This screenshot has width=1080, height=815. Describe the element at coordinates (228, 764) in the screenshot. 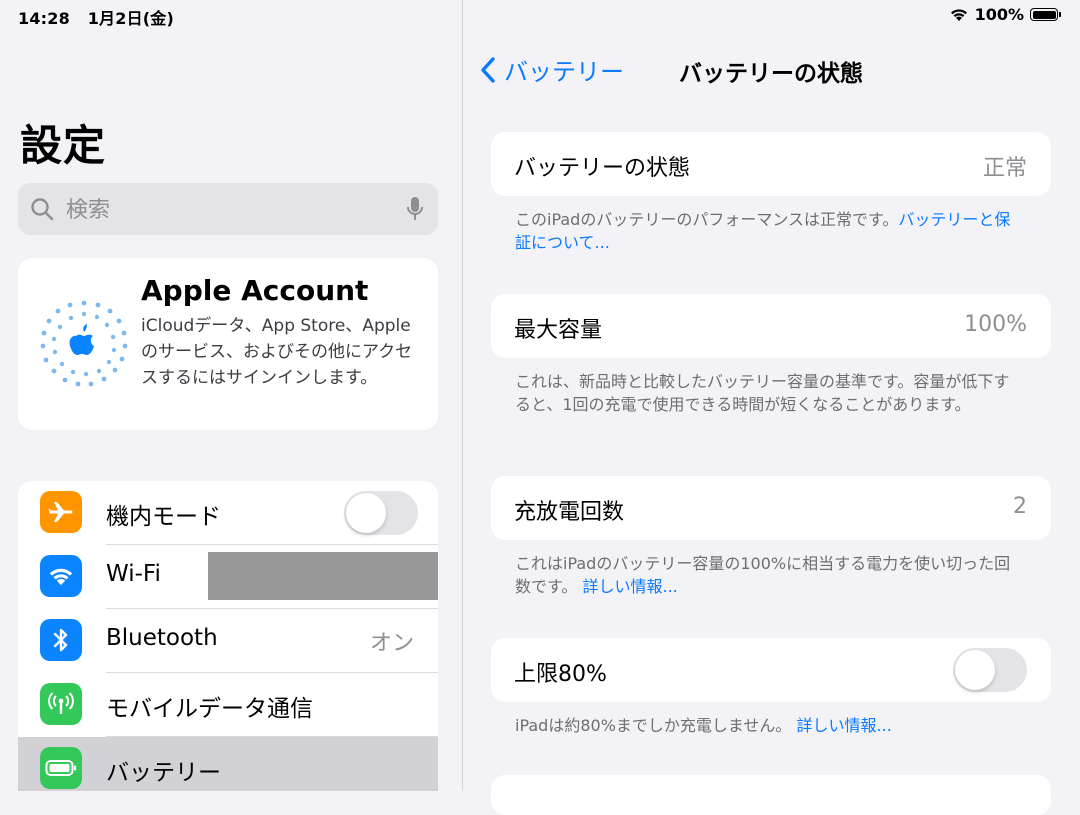

I see `sidebar-item-battery: バッテリー` at that location.